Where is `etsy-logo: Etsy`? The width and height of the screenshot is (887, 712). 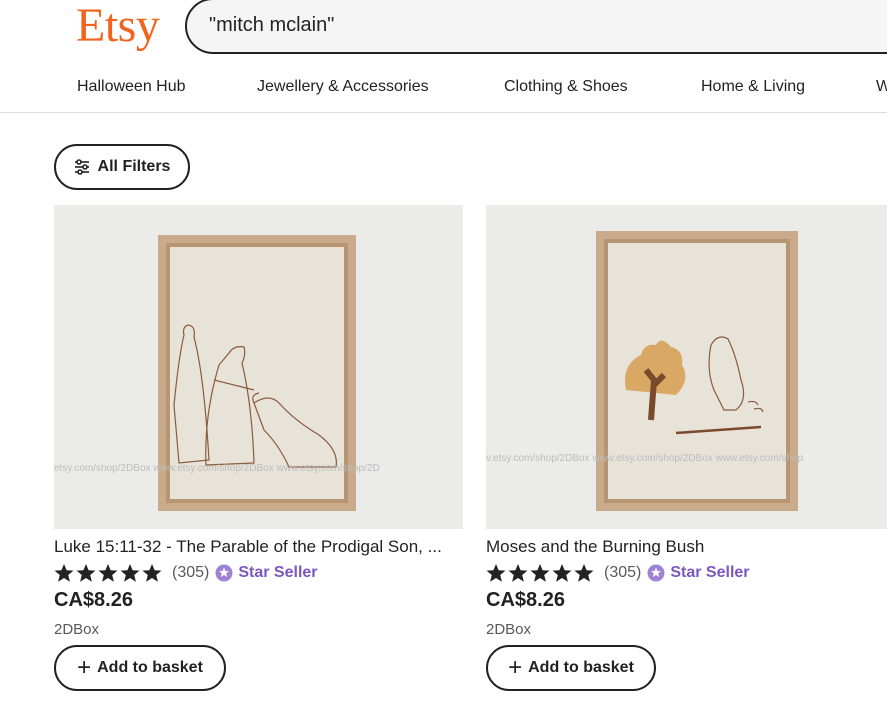
etsy-logo: Etsy is located at coordinates (118, 27).